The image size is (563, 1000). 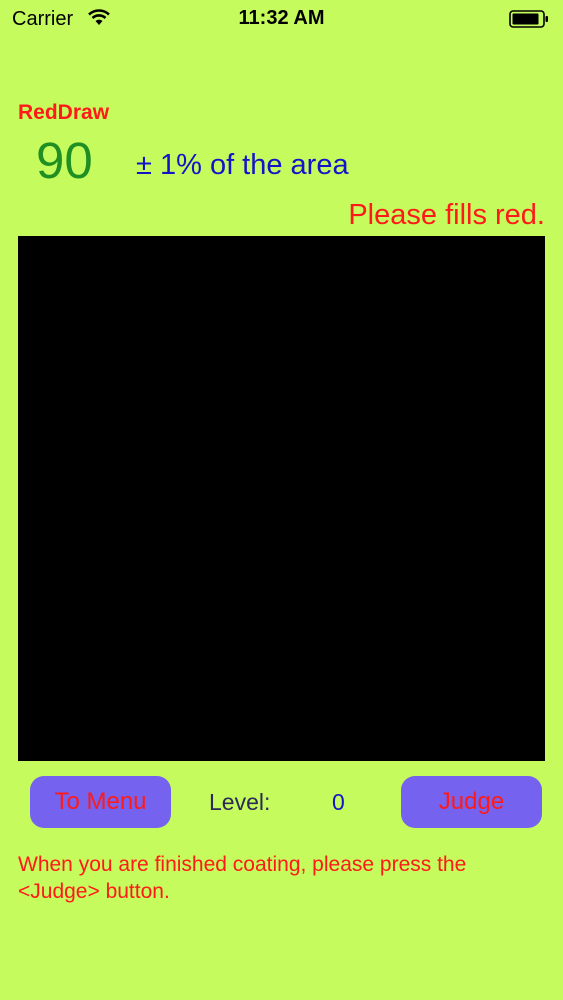 I want to click on instruction-label: Please fills red., so click(x=446, y=215).